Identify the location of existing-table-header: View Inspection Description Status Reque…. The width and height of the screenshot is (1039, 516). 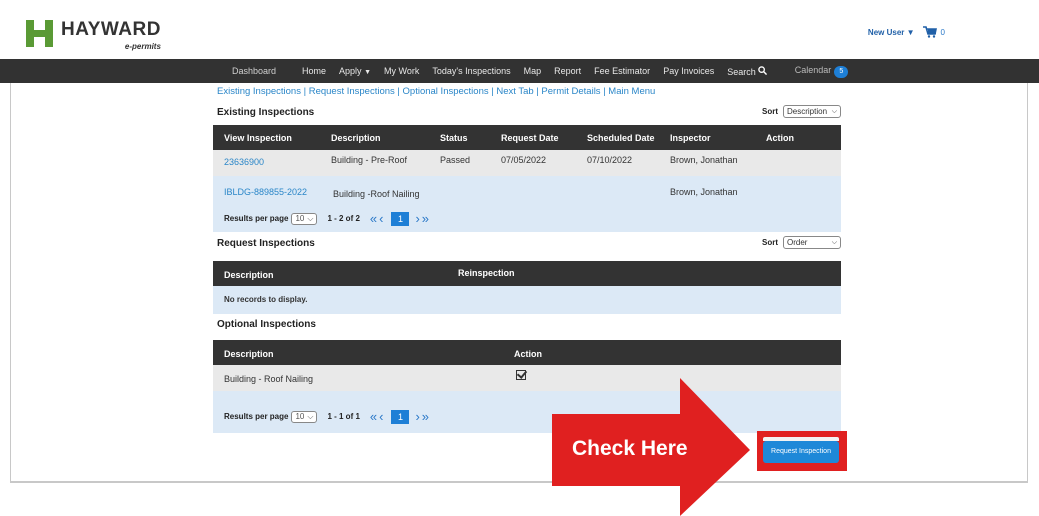
(527, 137).